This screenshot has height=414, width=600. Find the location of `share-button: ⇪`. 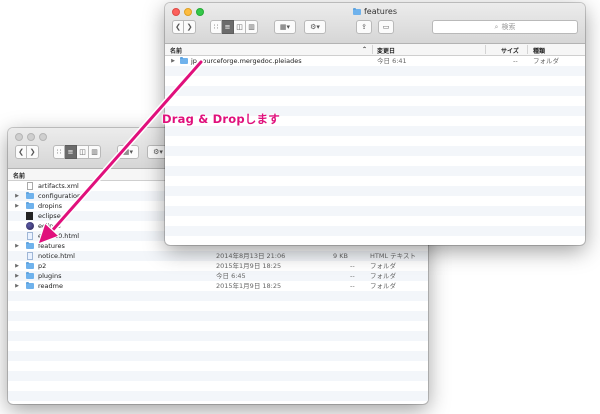

share-button: ⇪ is located at coordinates (364, 27).